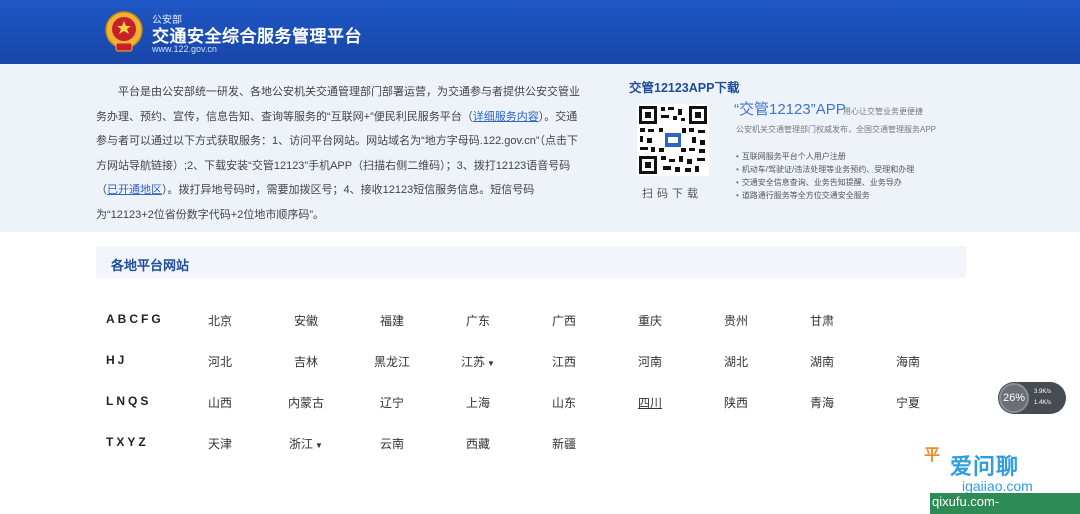 This screenshot has width=1080, height=514. What do you see at coordinates (127, 442) in the screenshot?
I see `letter-group: TXYZ` at bounding box center [127, 442].